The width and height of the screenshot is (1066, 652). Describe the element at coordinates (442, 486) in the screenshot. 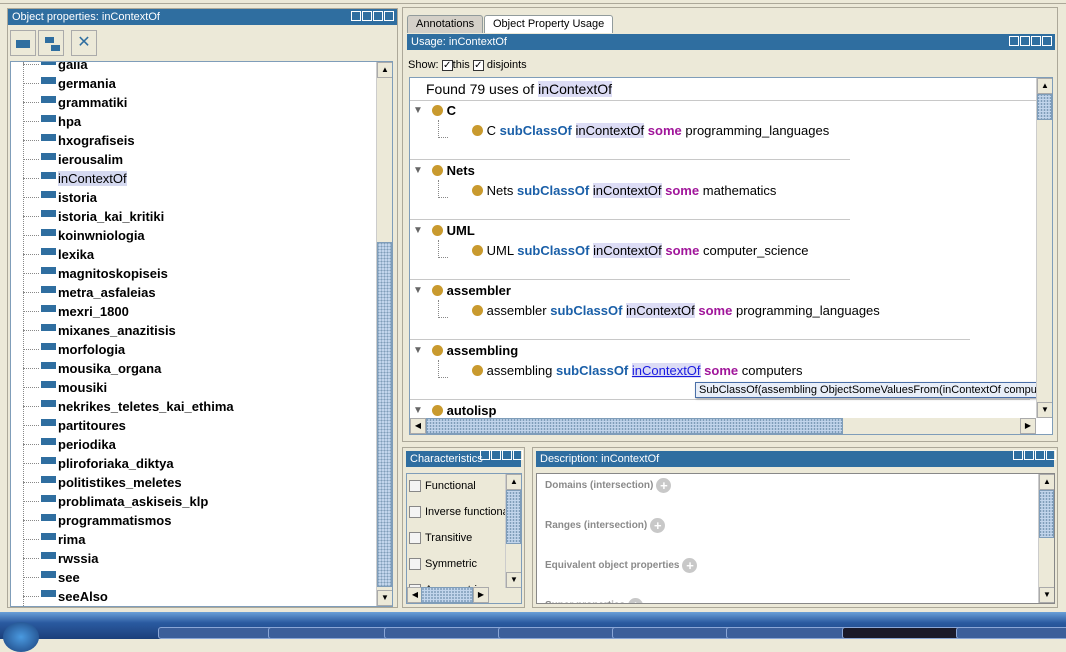

I see `characteristic-item: Functional` at that location.